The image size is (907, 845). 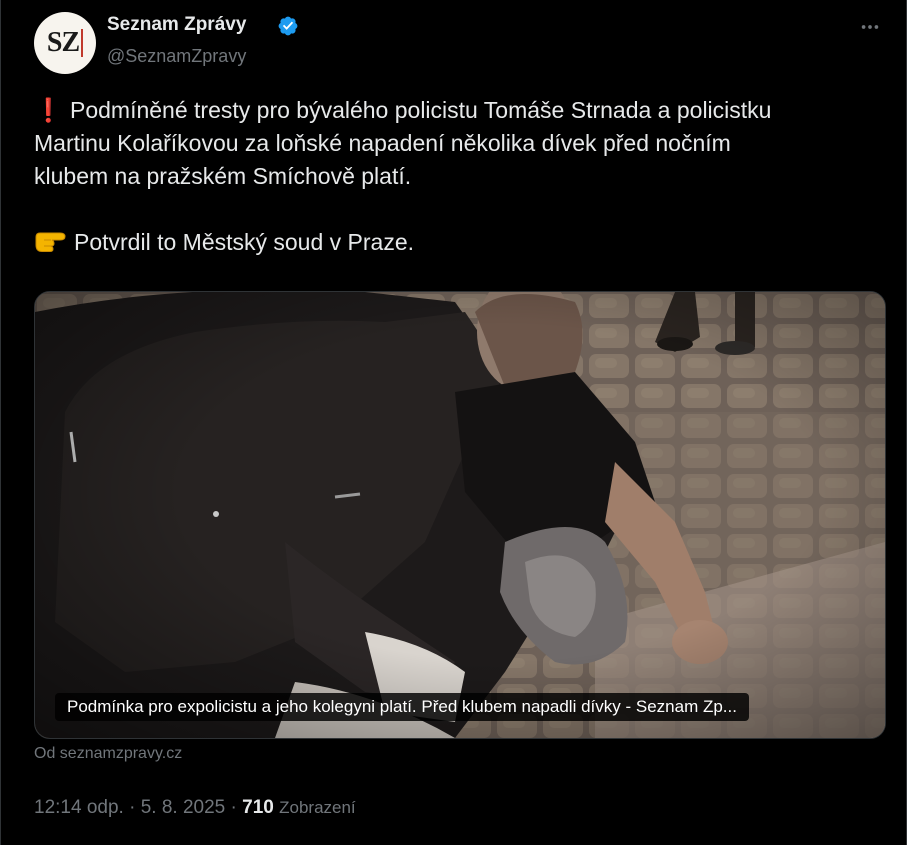 I want to click on backhand-index-pointing-right-icon, so click(x=50, y=242).